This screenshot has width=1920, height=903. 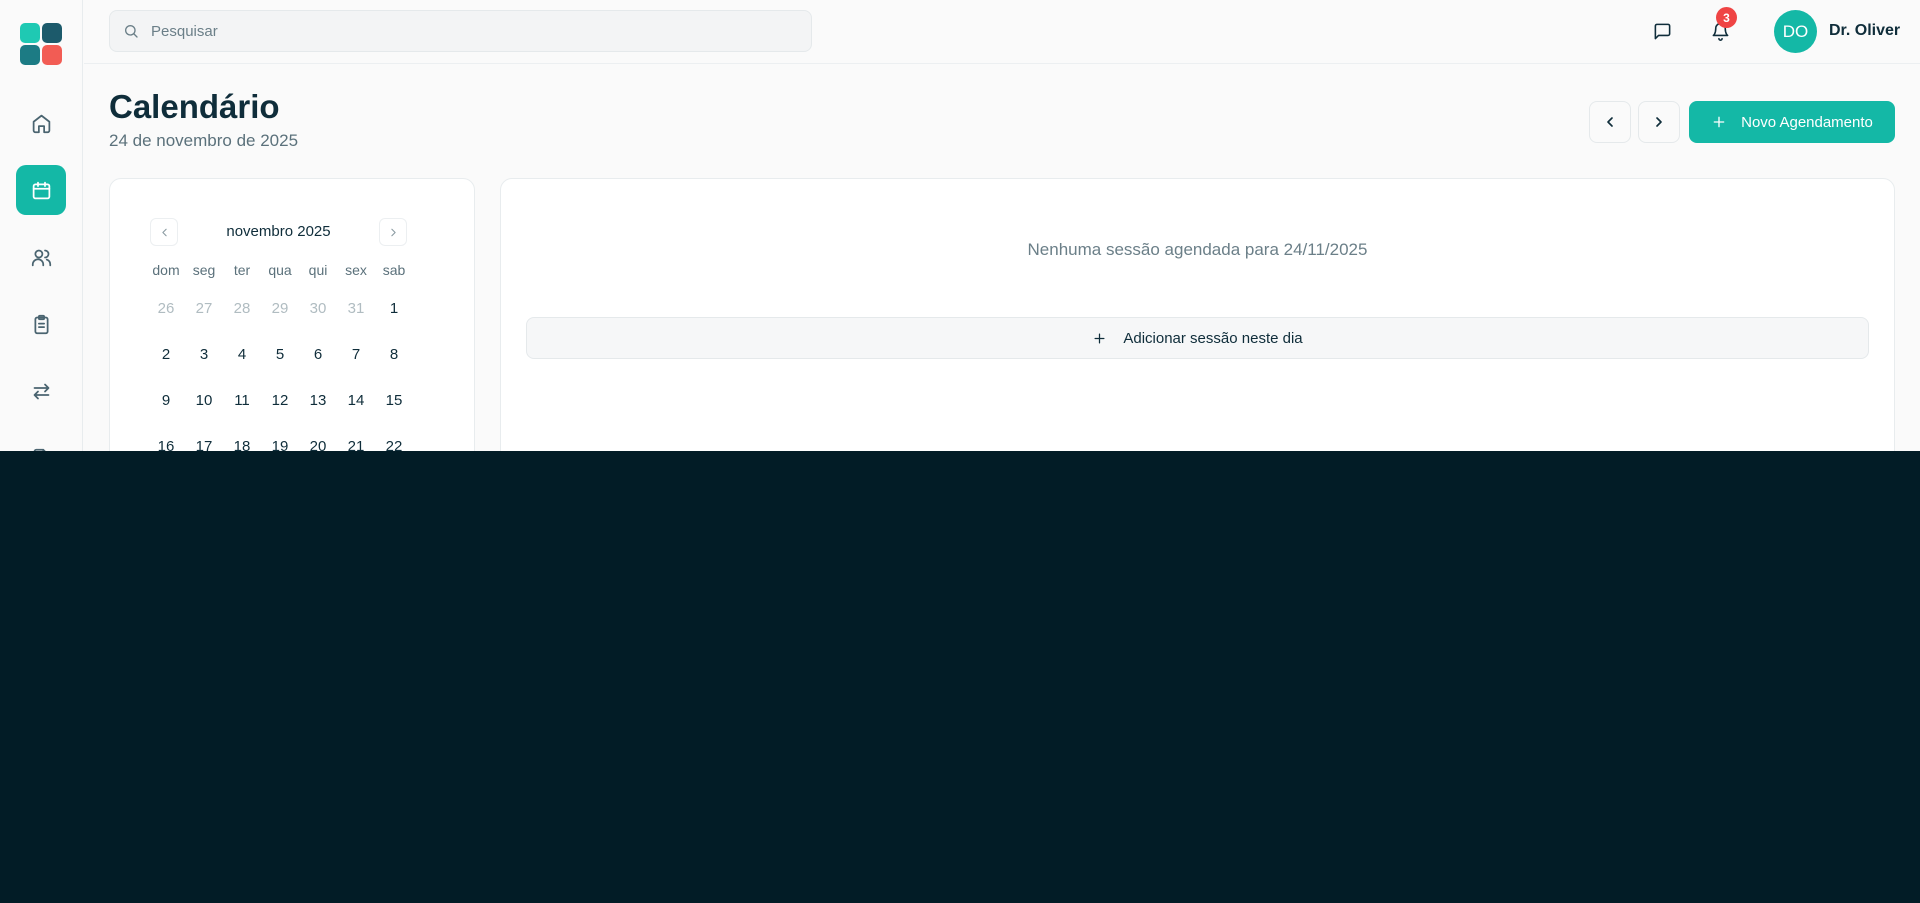 What do you see at coordinates (394, 400) in the screenshot?
I see `calendar-day: 15` at bounding box center [394, 400].